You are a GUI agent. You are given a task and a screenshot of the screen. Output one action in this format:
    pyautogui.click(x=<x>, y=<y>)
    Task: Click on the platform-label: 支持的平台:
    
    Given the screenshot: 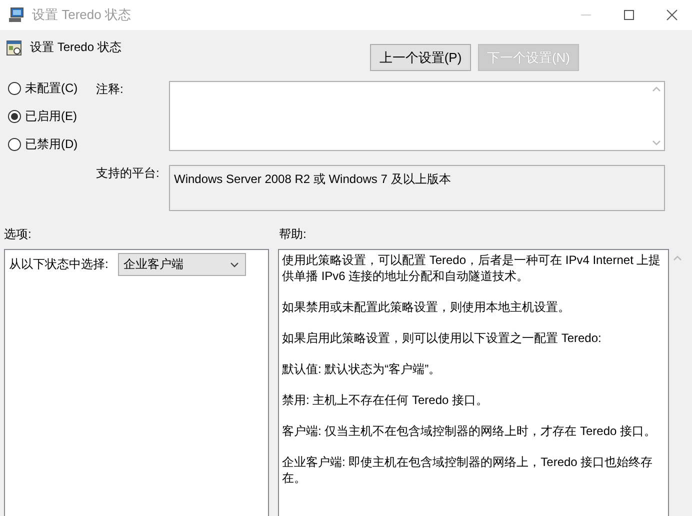 What is the action you would take?
    pyautogui.click(x=128, y=173)
    